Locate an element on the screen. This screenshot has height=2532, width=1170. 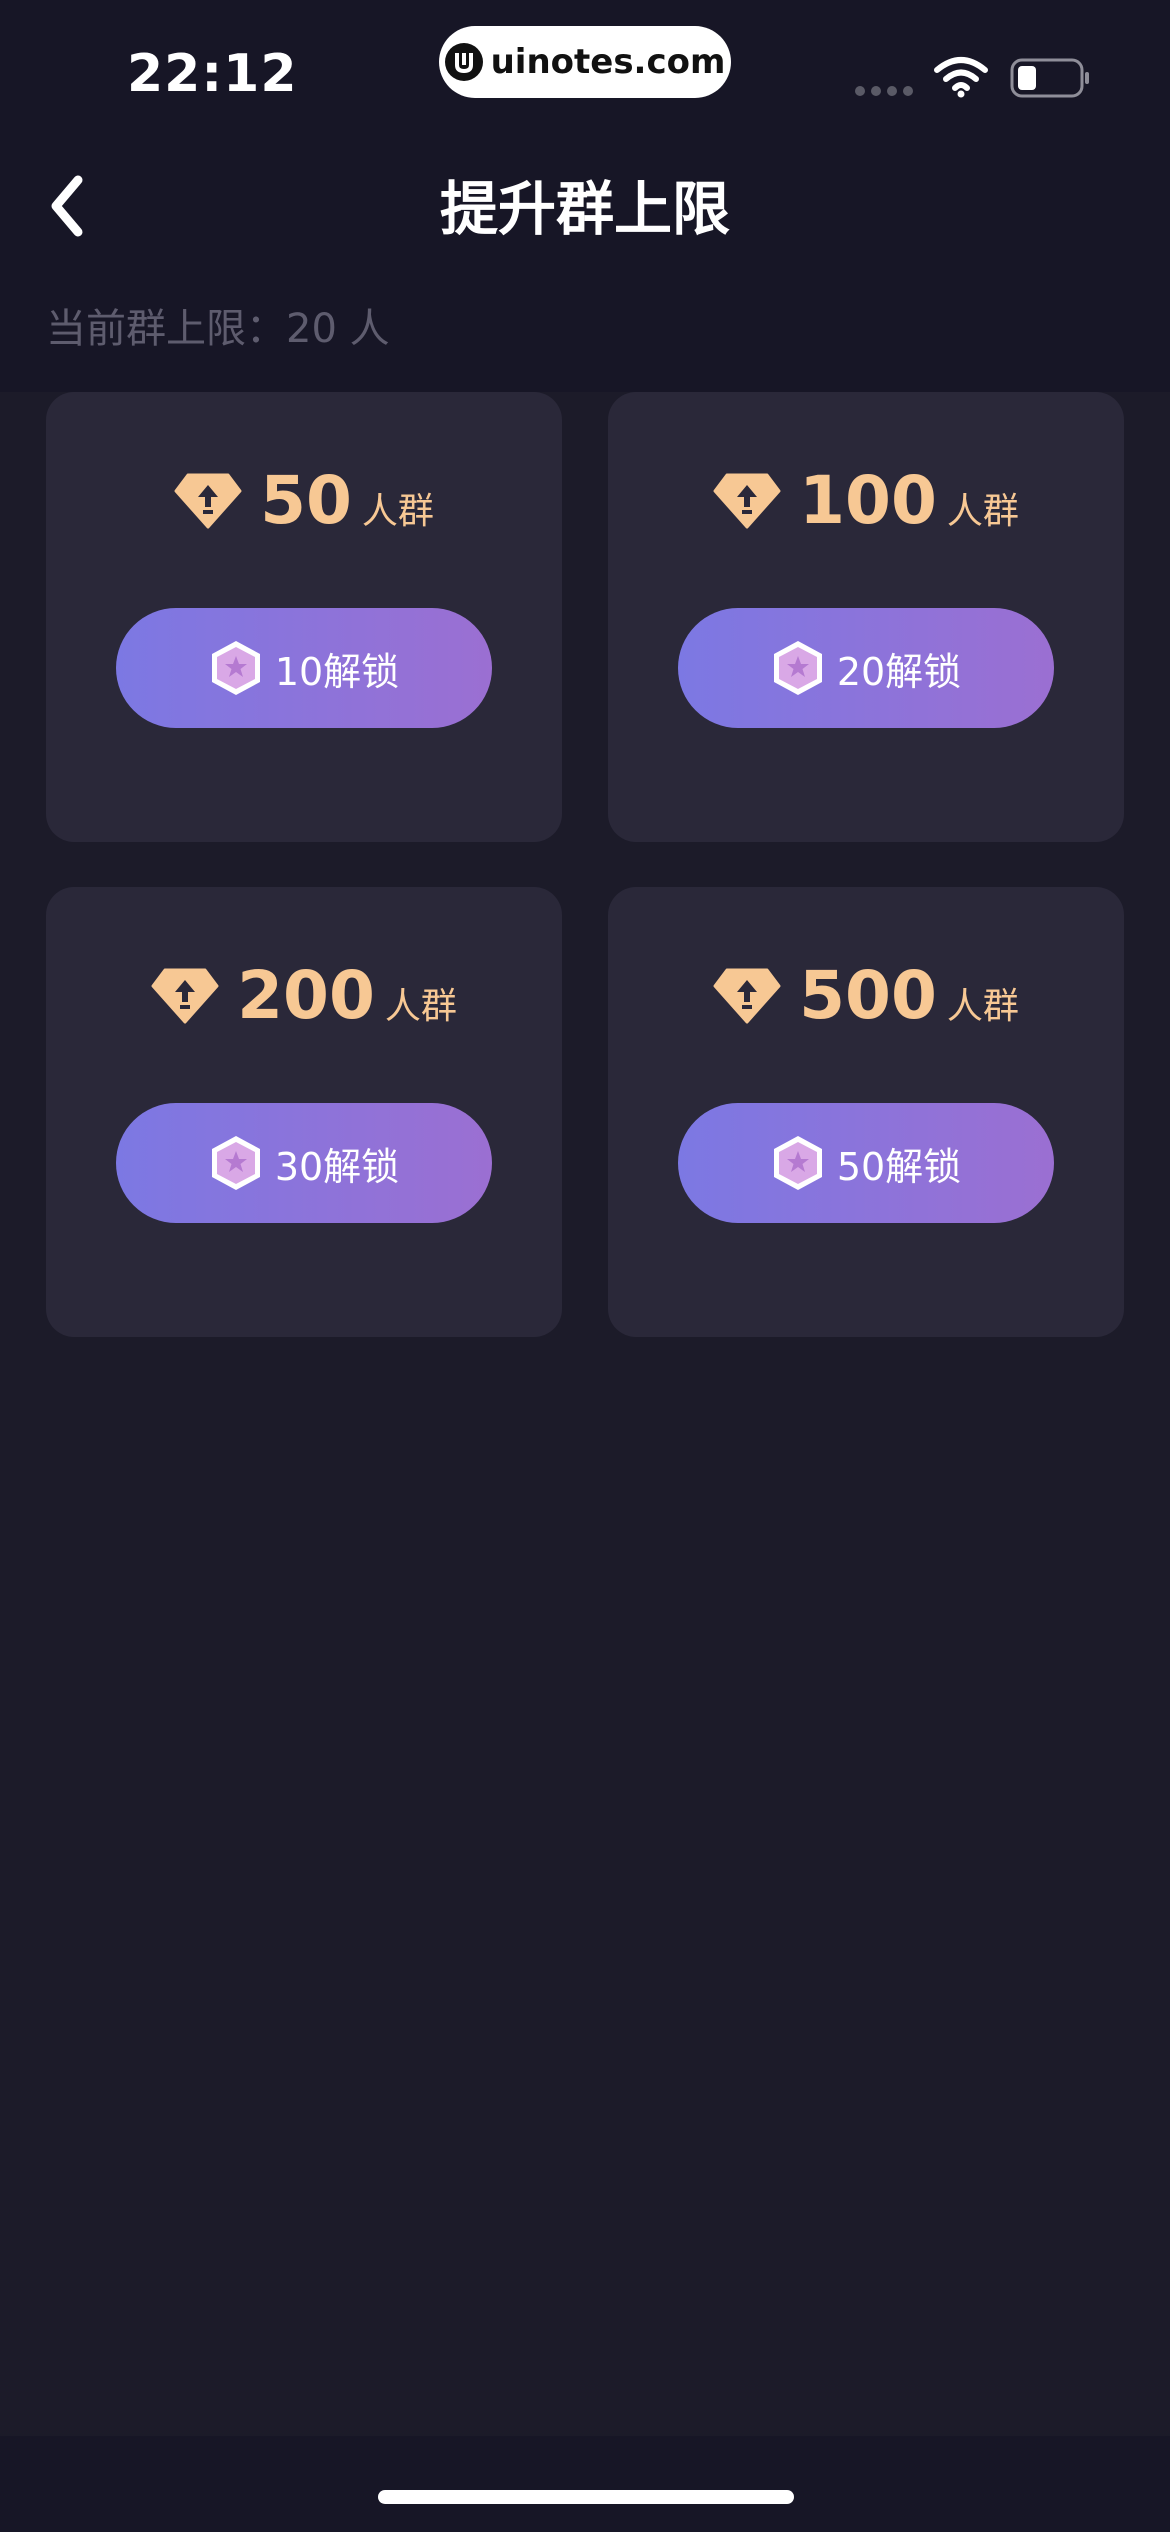
unlock-button-200: 30解锁 is located at coordinates (304, 1163).